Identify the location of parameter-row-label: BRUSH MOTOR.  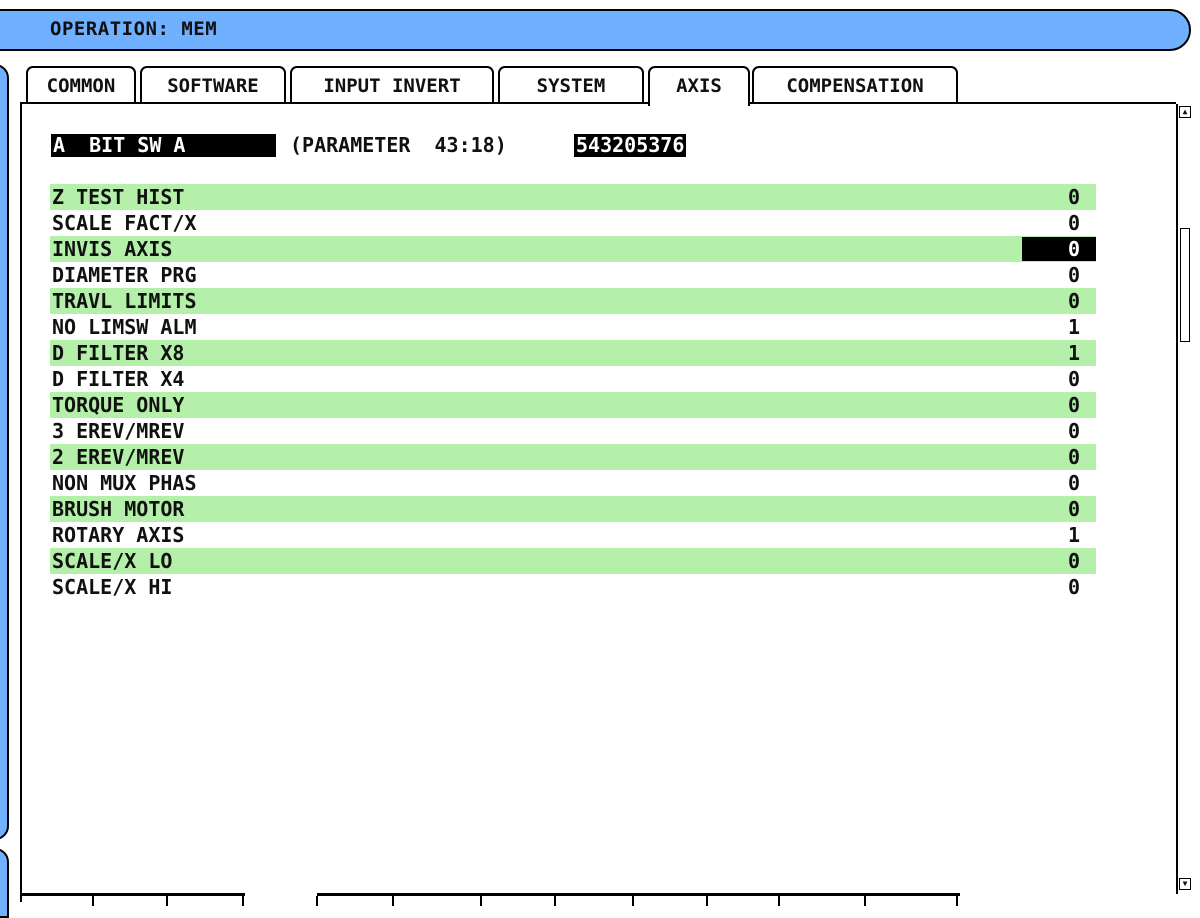
(118, 509).